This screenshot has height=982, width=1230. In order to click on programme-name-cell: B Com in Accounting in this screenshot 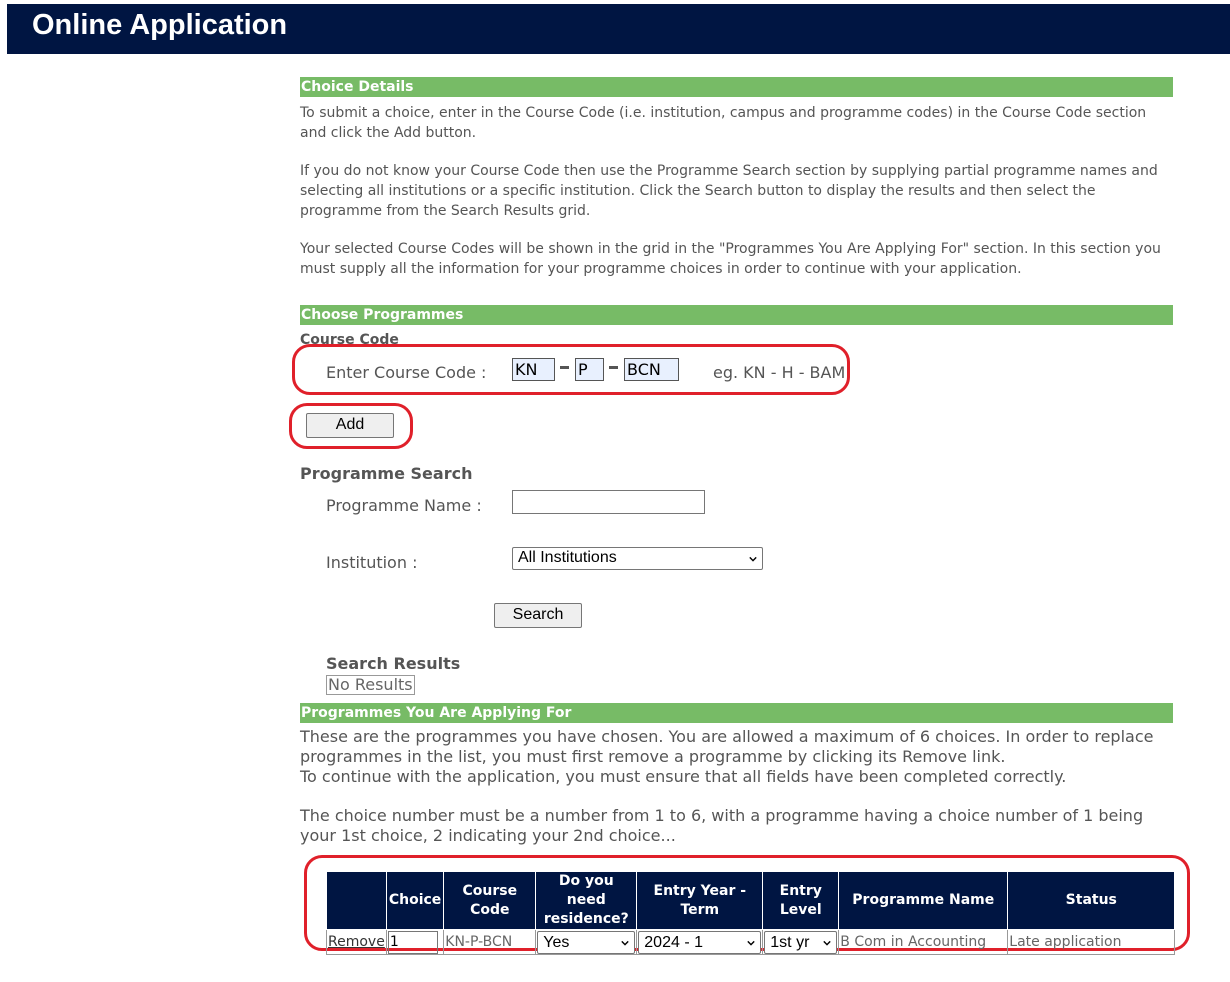, I will do `click(923, 942)`.